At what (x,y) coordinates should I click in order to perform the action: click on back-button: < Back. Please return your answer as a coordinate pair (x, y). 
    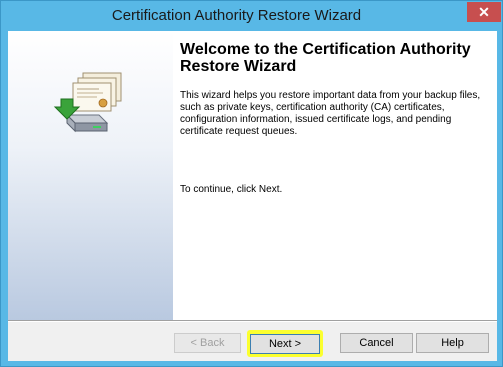
    Looking at the image, I should click on (207, 343).